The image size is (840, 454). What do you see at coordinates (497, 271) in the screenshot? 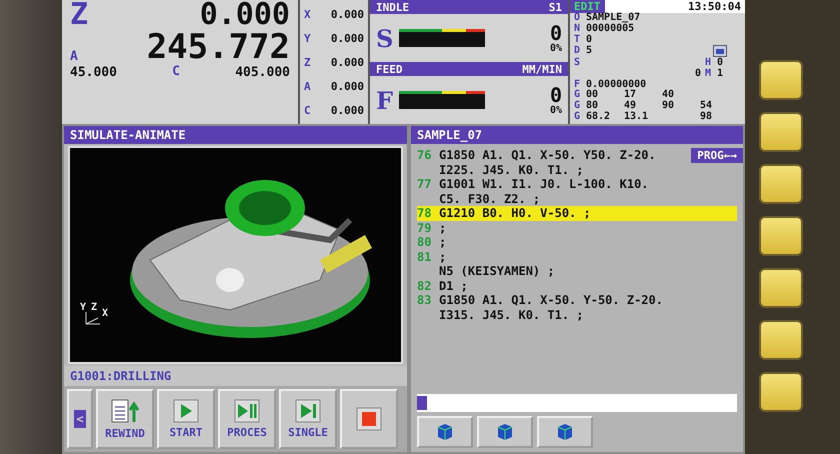
I see `code-line: N5 (KEISYAMEN) ;` at bounding box center [497, 271].